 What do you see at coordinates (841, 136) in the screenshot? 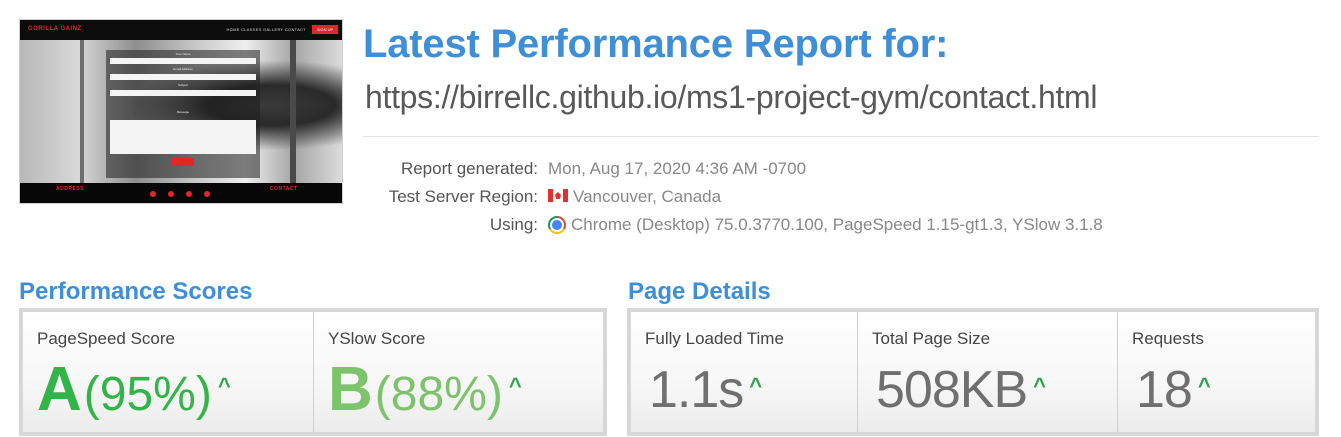
I see `header-divider` at bounding box center [841, 136].